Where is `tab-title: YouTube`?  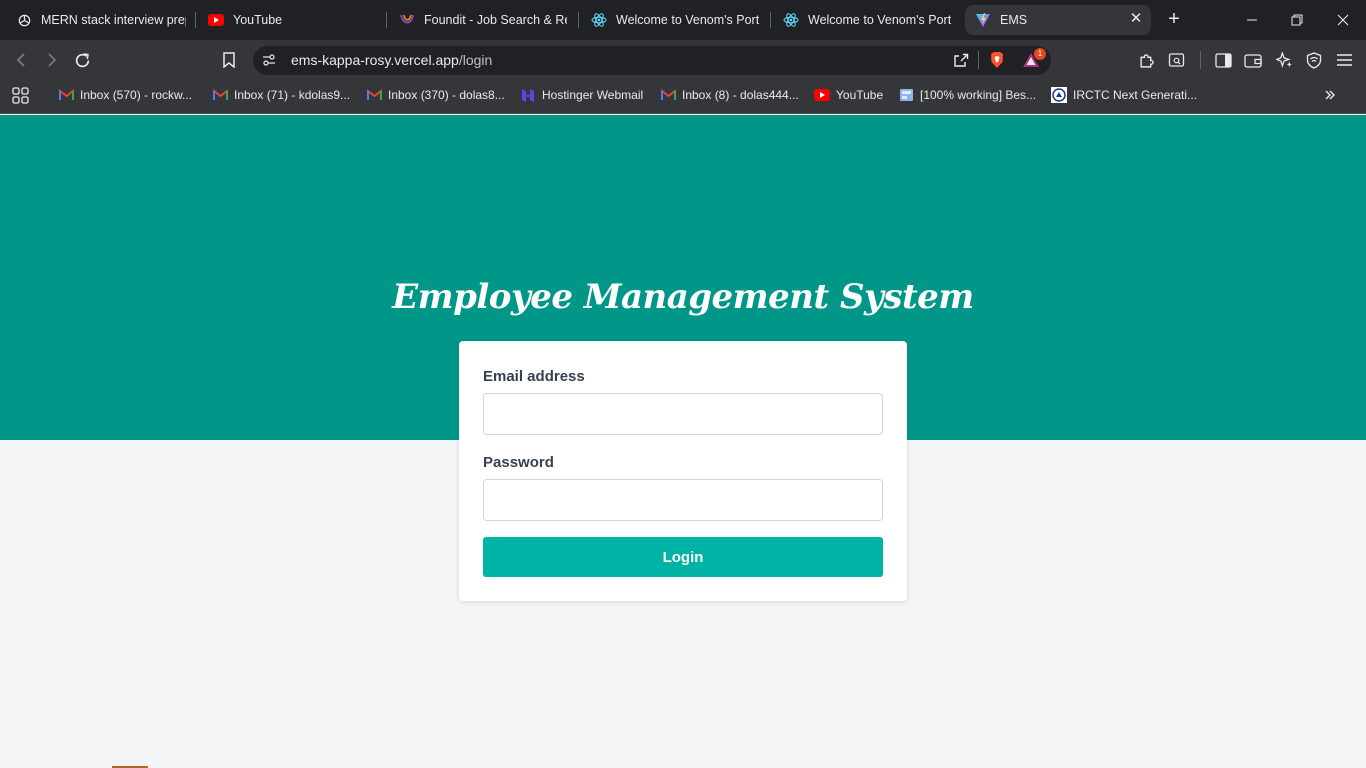 tab-title: YouTube is located at coordinates (258, 20).